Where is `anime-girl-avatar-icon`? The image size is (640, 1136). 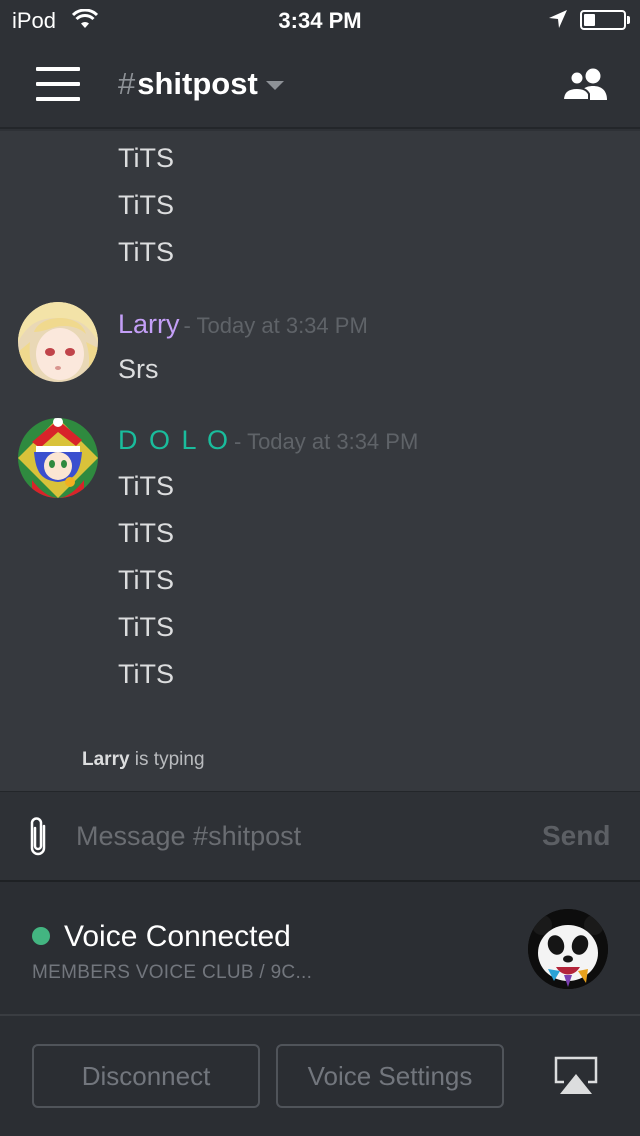 anime-girl-avatar-icon is located at coordinates (58, 342).